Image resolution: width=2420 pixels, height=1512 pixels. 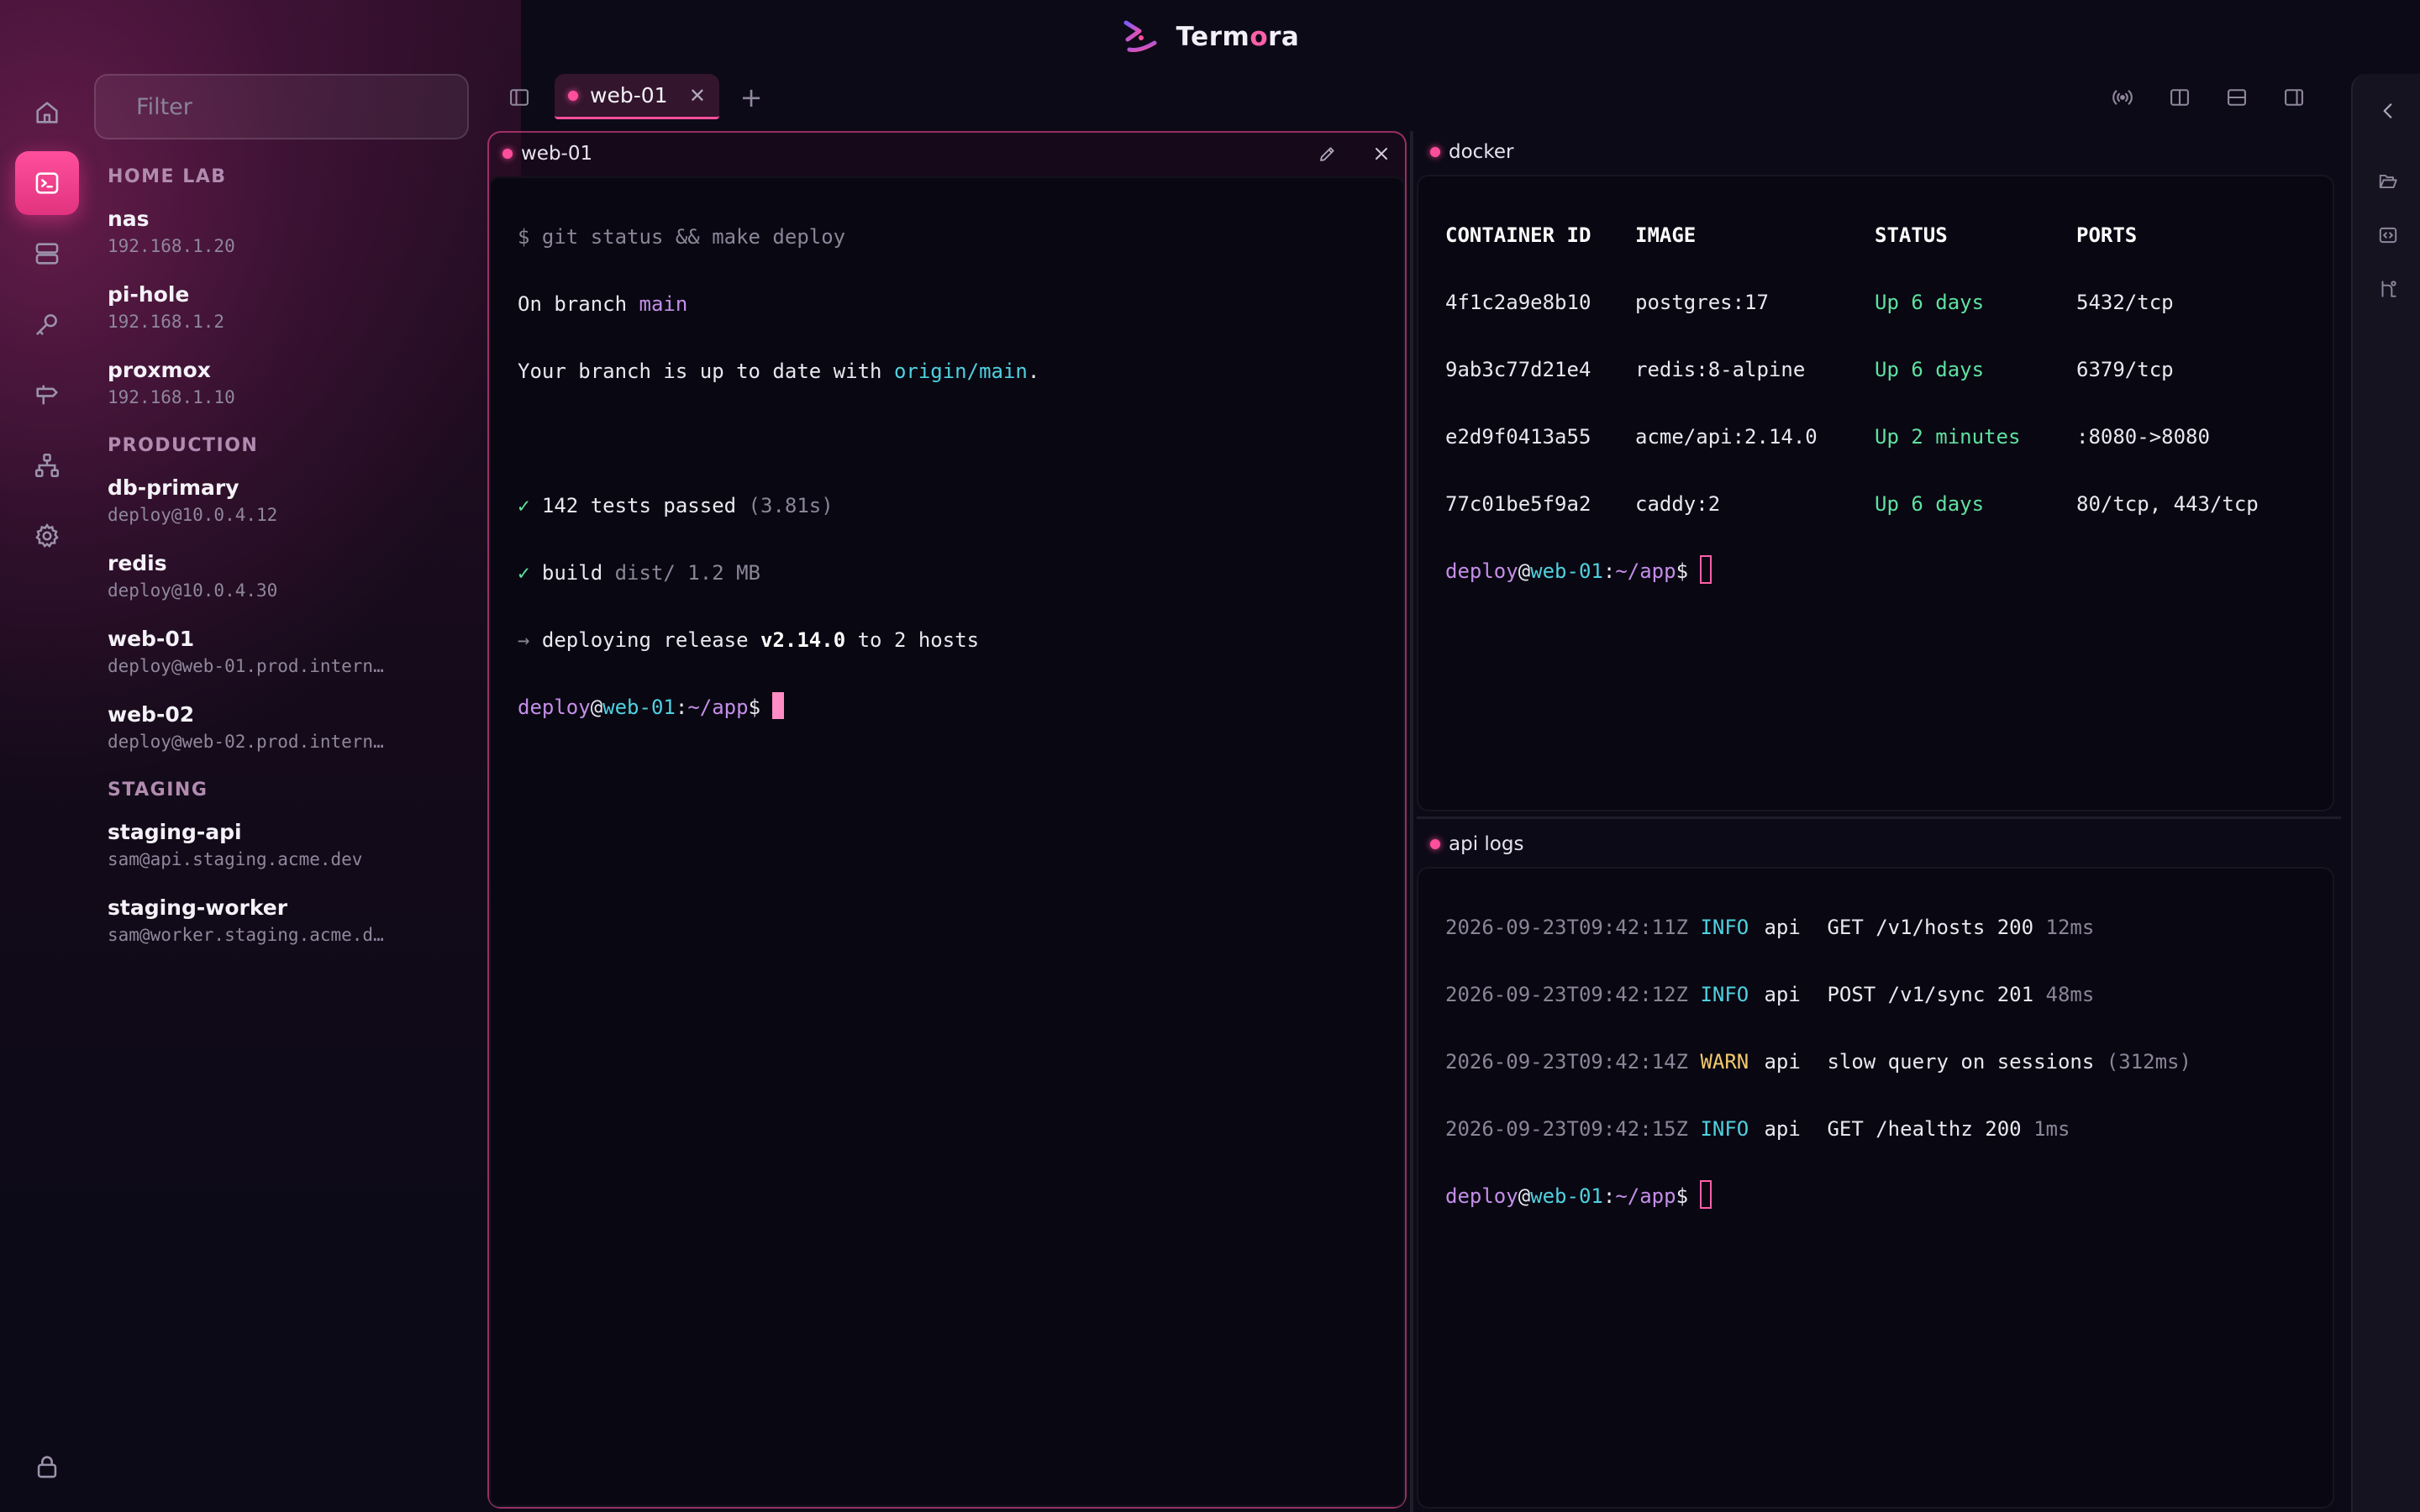 I want to click on split-vertical-button, so click(x=2179, y=97).